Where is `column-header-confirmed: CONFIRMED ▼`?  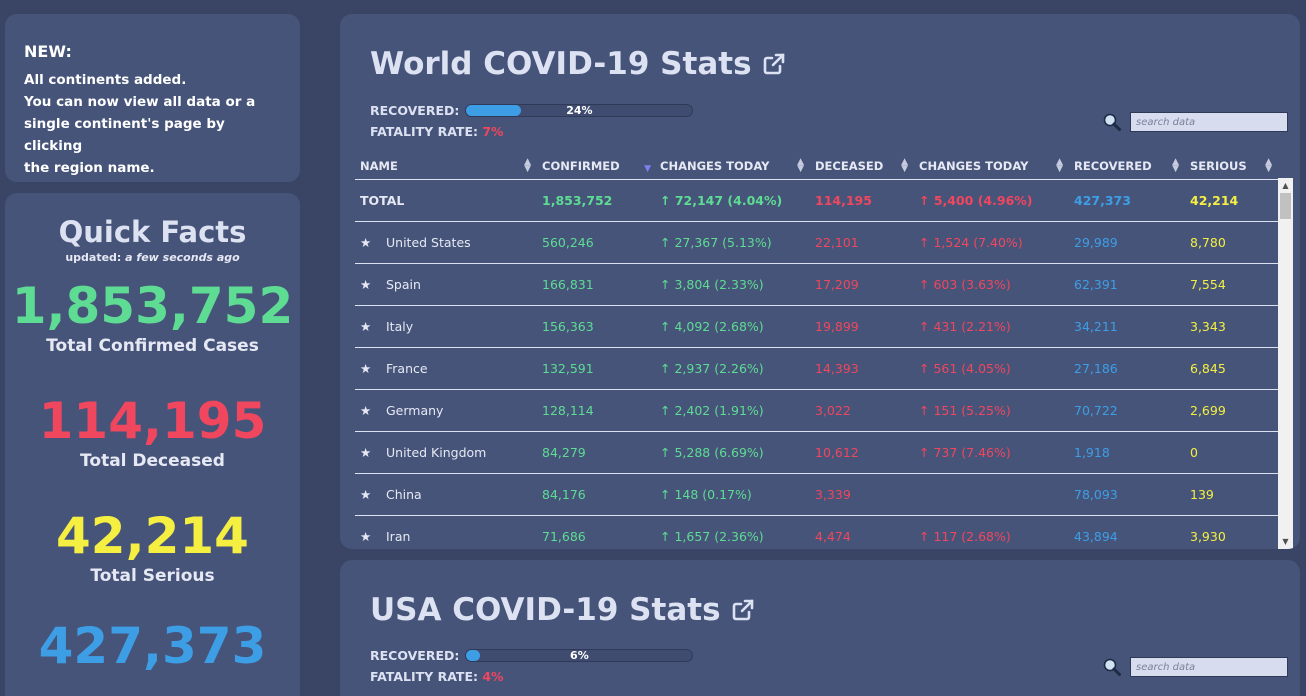 column-header-confirmed: CONFIRMED ▼ is located at coordinates (596, 167).